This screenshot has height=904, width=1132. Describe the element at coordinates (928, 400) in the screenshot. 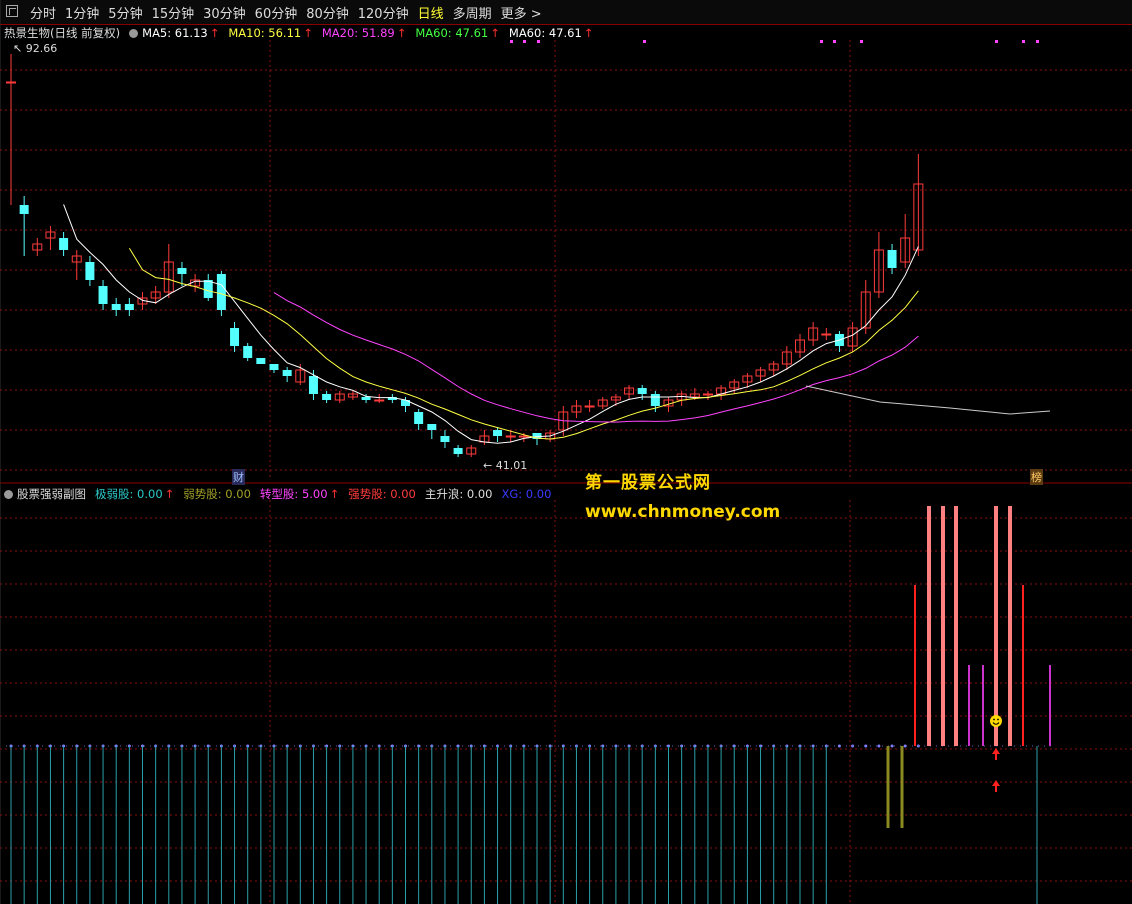

I see `ma60-line` at that location.